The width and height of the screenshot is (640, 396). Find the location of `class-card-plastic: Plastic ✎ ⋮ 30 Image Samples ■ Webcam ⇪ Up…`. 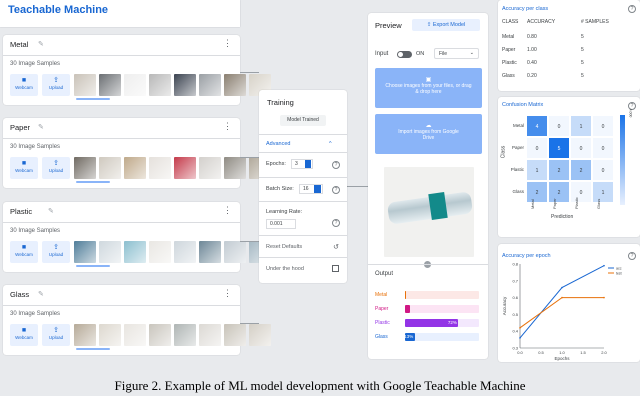

class-card-plastic: Plastic ✎ ⋮ 30 Image Samples ■ Webcam ⇪ Up… is located at coordinates (137, 237).